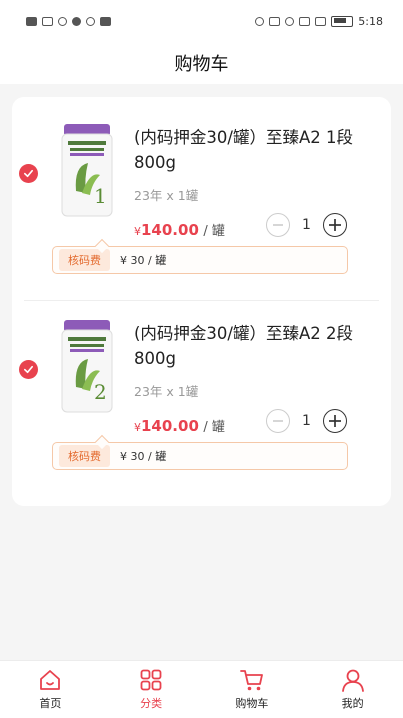  I want to click on alarm-icon, so click(290, 21).